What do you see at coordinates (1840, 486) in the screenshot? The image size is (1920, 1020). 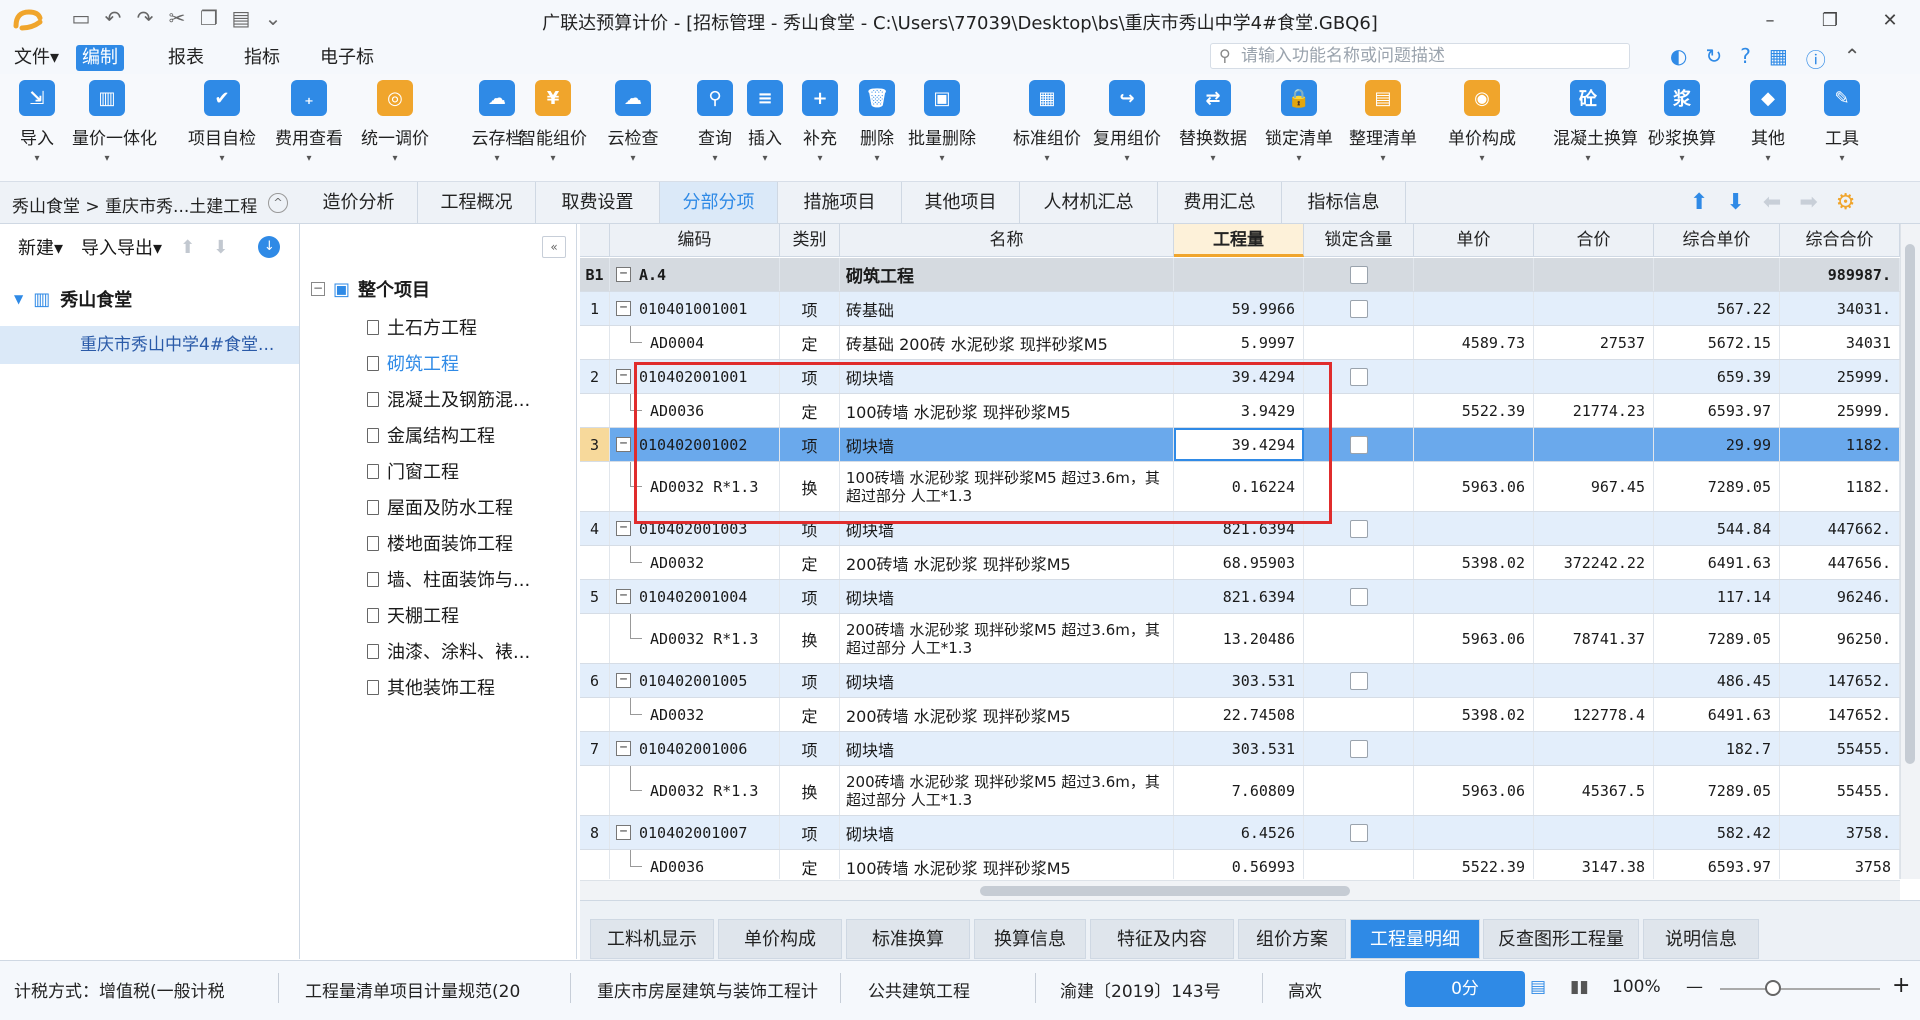 I see `composite-total-cell: 1182.` at bounding box center [1840, 486].